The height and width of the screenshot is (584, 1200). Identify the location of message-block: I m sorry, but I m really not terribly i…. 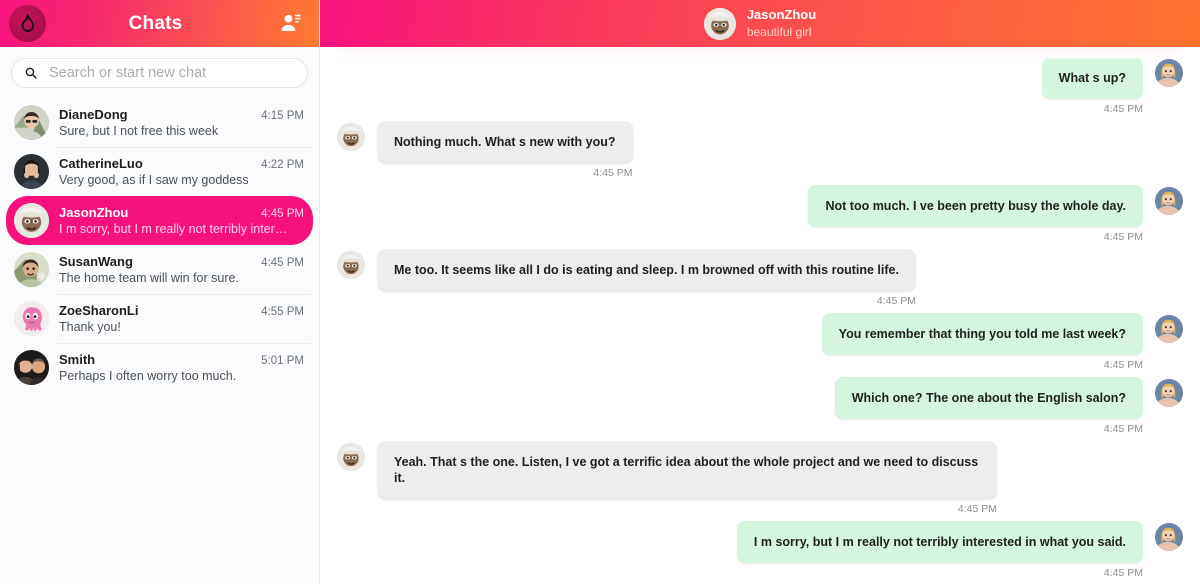
(939, 550).